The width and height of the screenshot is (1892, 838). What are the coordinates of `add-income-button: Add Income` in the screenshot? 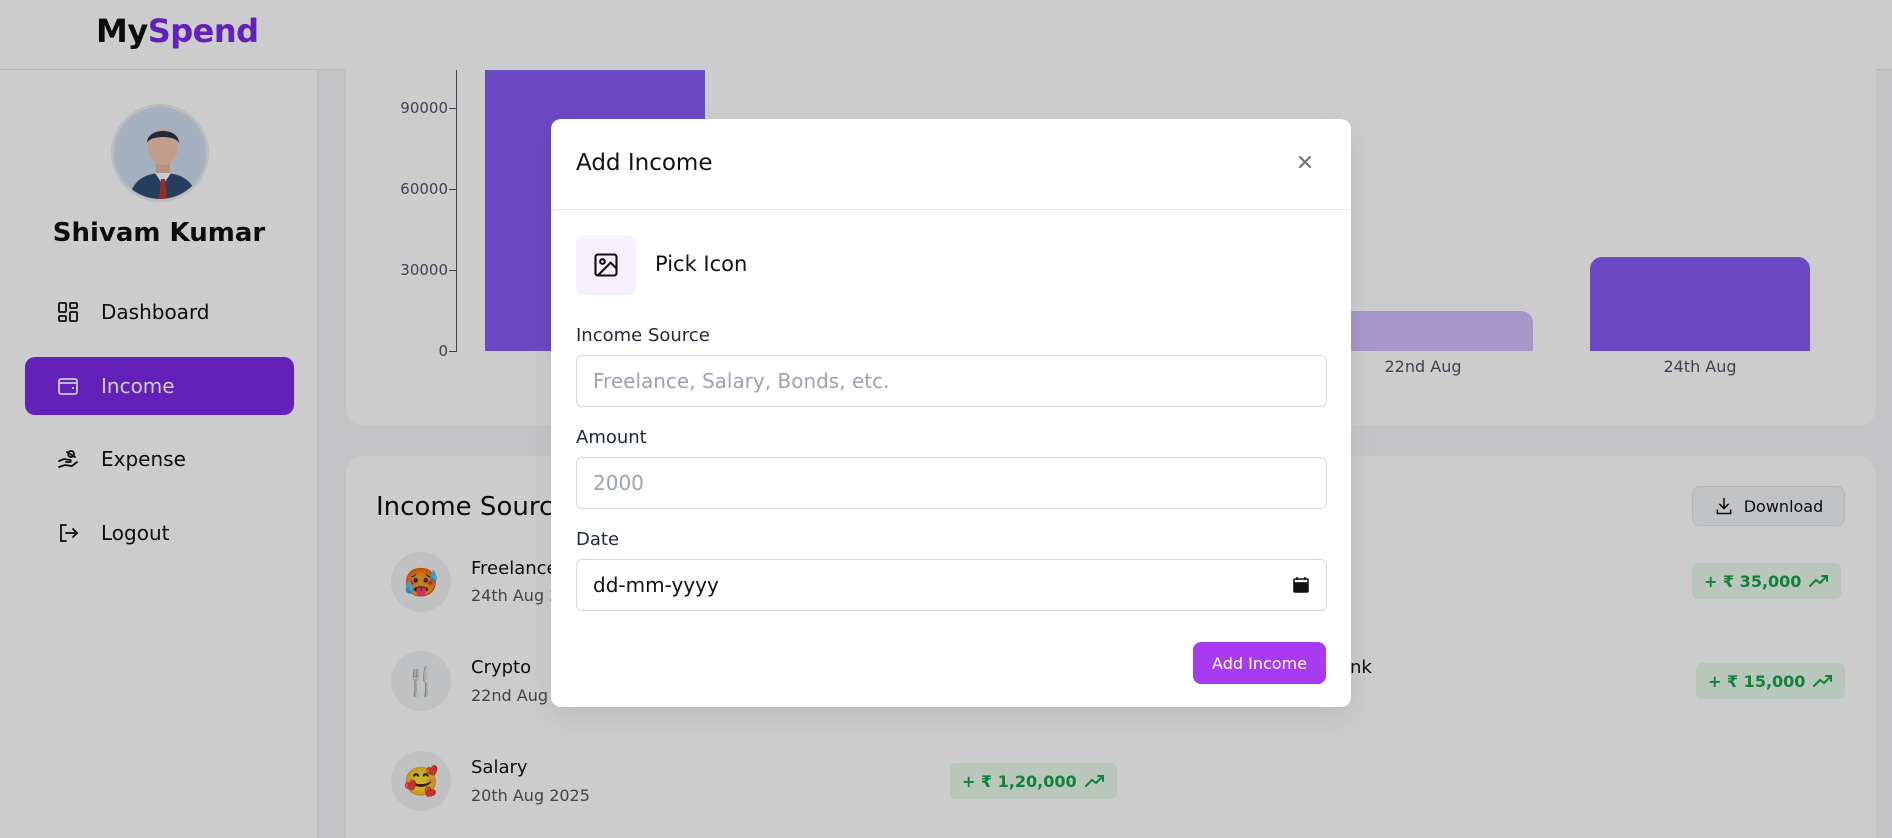 It's located at (1259, 663).